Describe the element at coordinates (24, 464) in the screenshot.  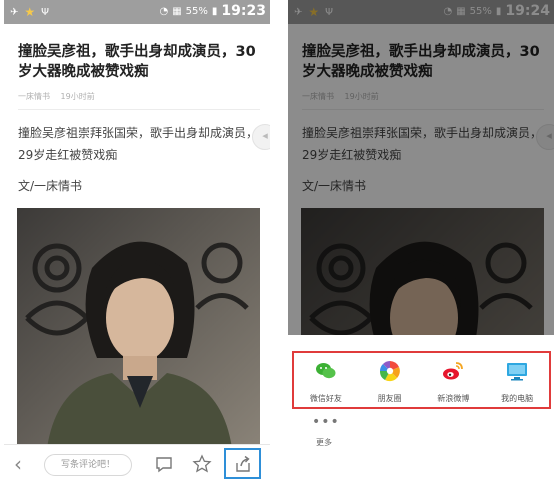
I see `back-icon: ‹` at that location.